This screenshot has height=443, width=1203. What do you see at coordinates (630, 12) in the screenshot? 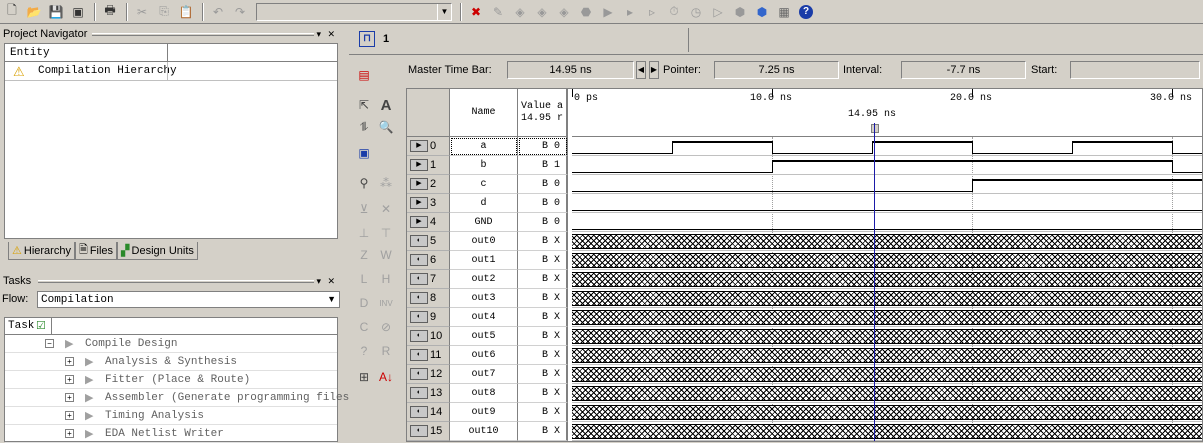
I see `run-step-icon: ▸` at bounding box center [630, 12].